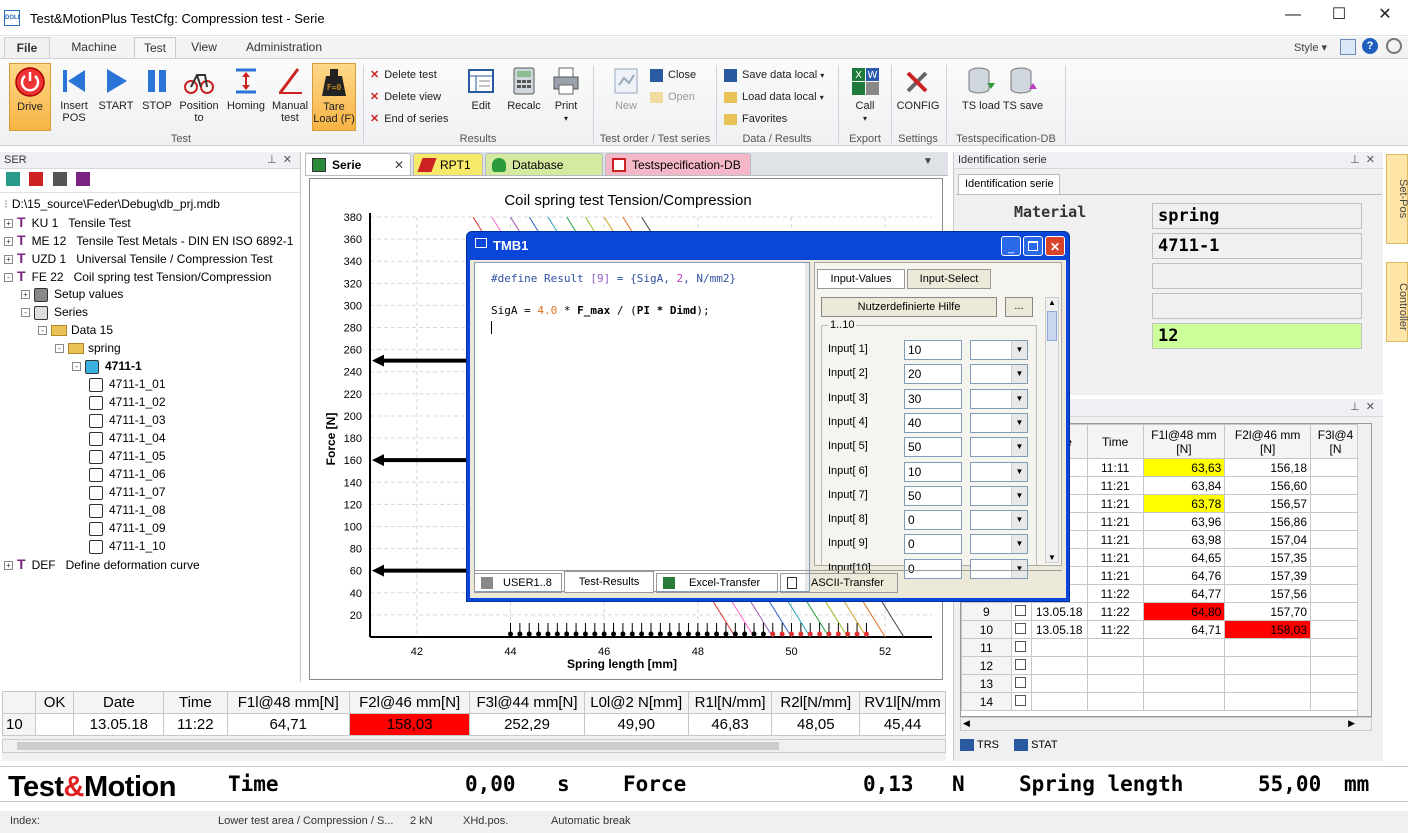  Describe the element at coordinates (966, 723) in the screenshot. I see `scroll-left-icon: ◀` at that location.